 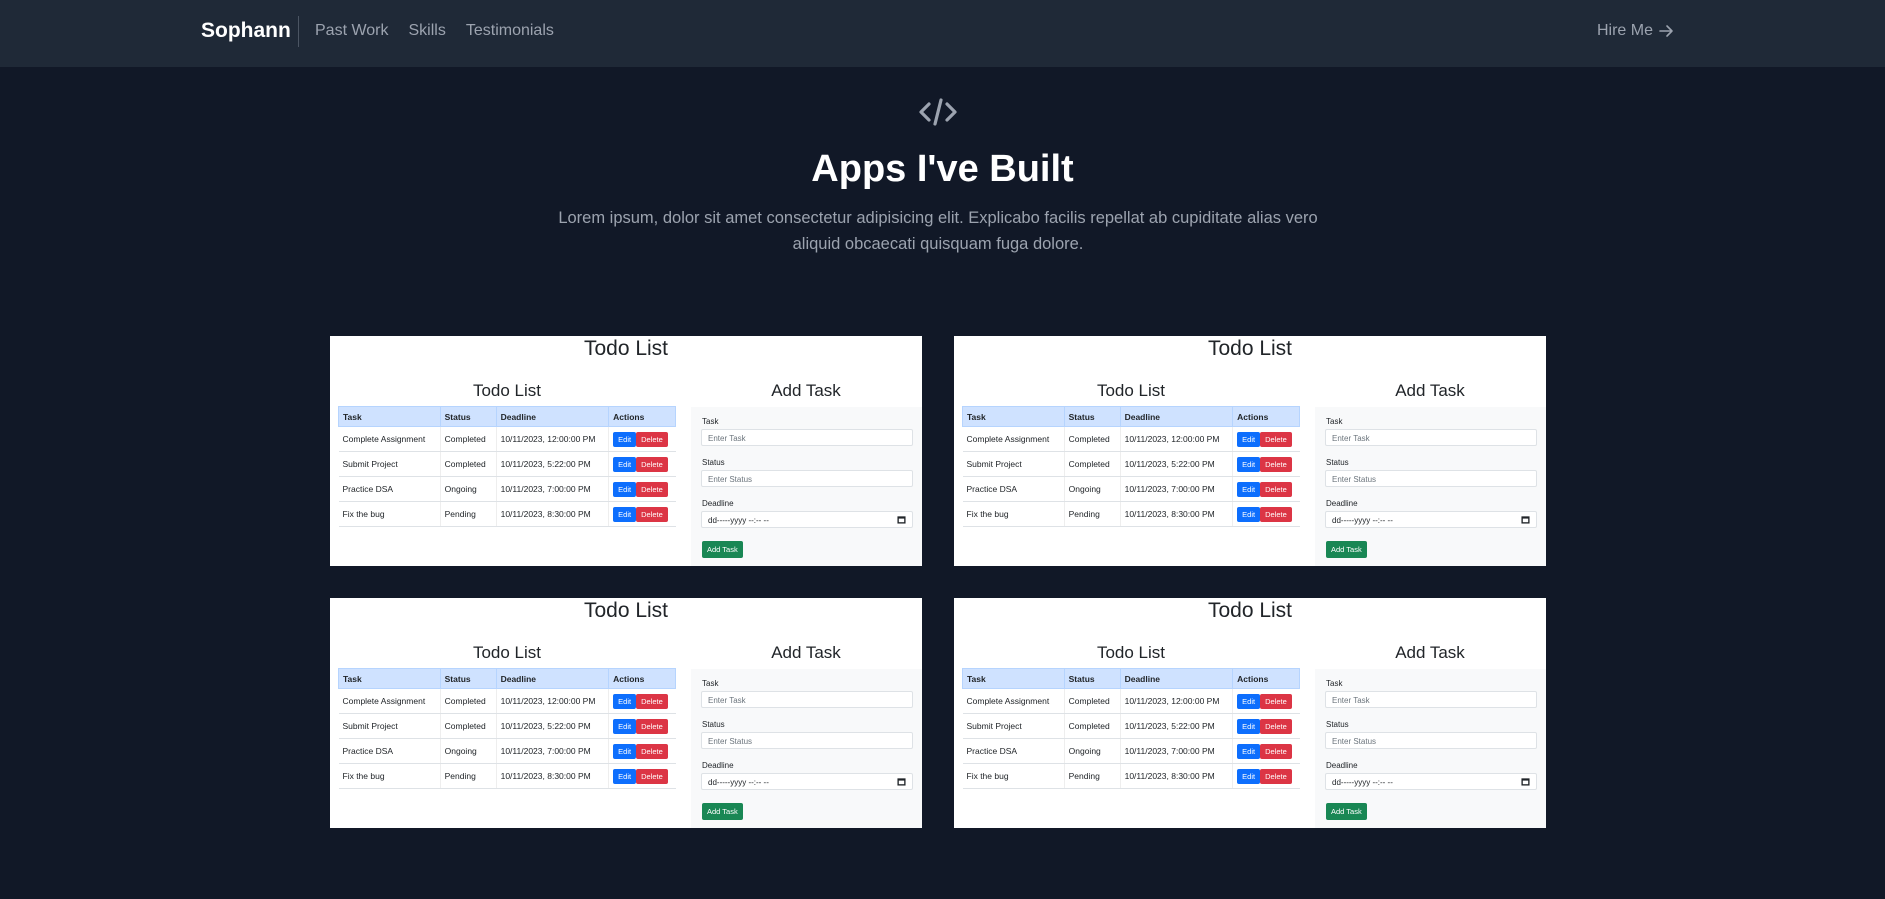 I want to click on deadline-cell: 10/11/2023, 12:00:00 PM, so click(x=552, y=439).